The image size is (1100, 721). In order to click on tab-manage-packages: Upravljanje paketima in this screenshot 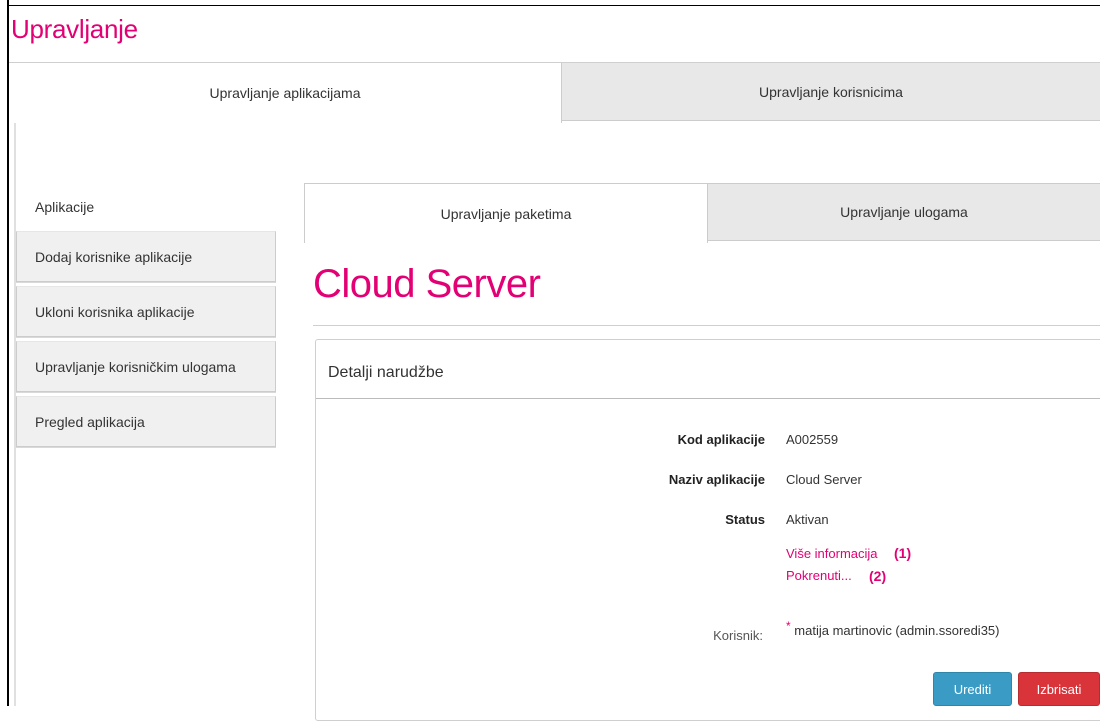, I will do `click(506, 213)`.